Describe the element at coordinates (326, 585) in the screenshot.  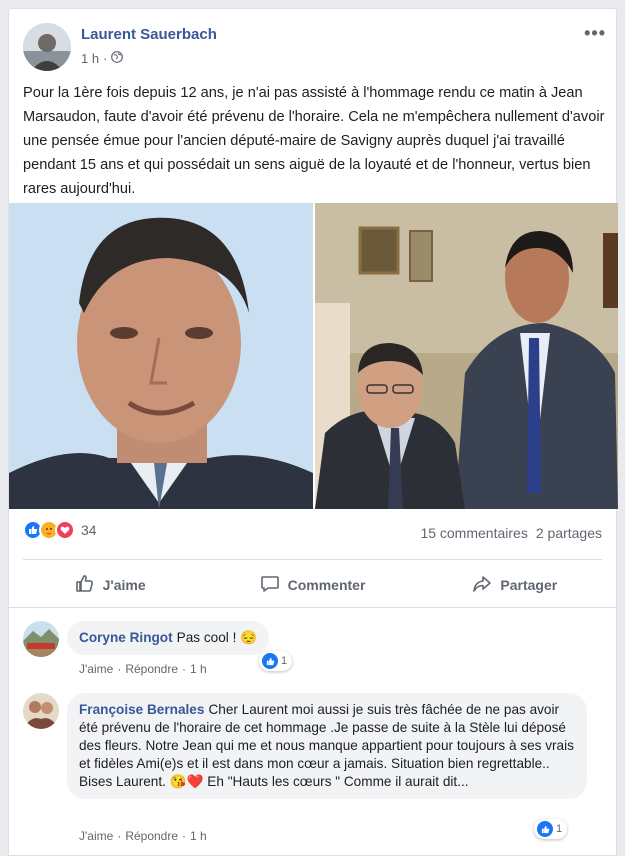
I see `comment-label: Commenter` at that location.